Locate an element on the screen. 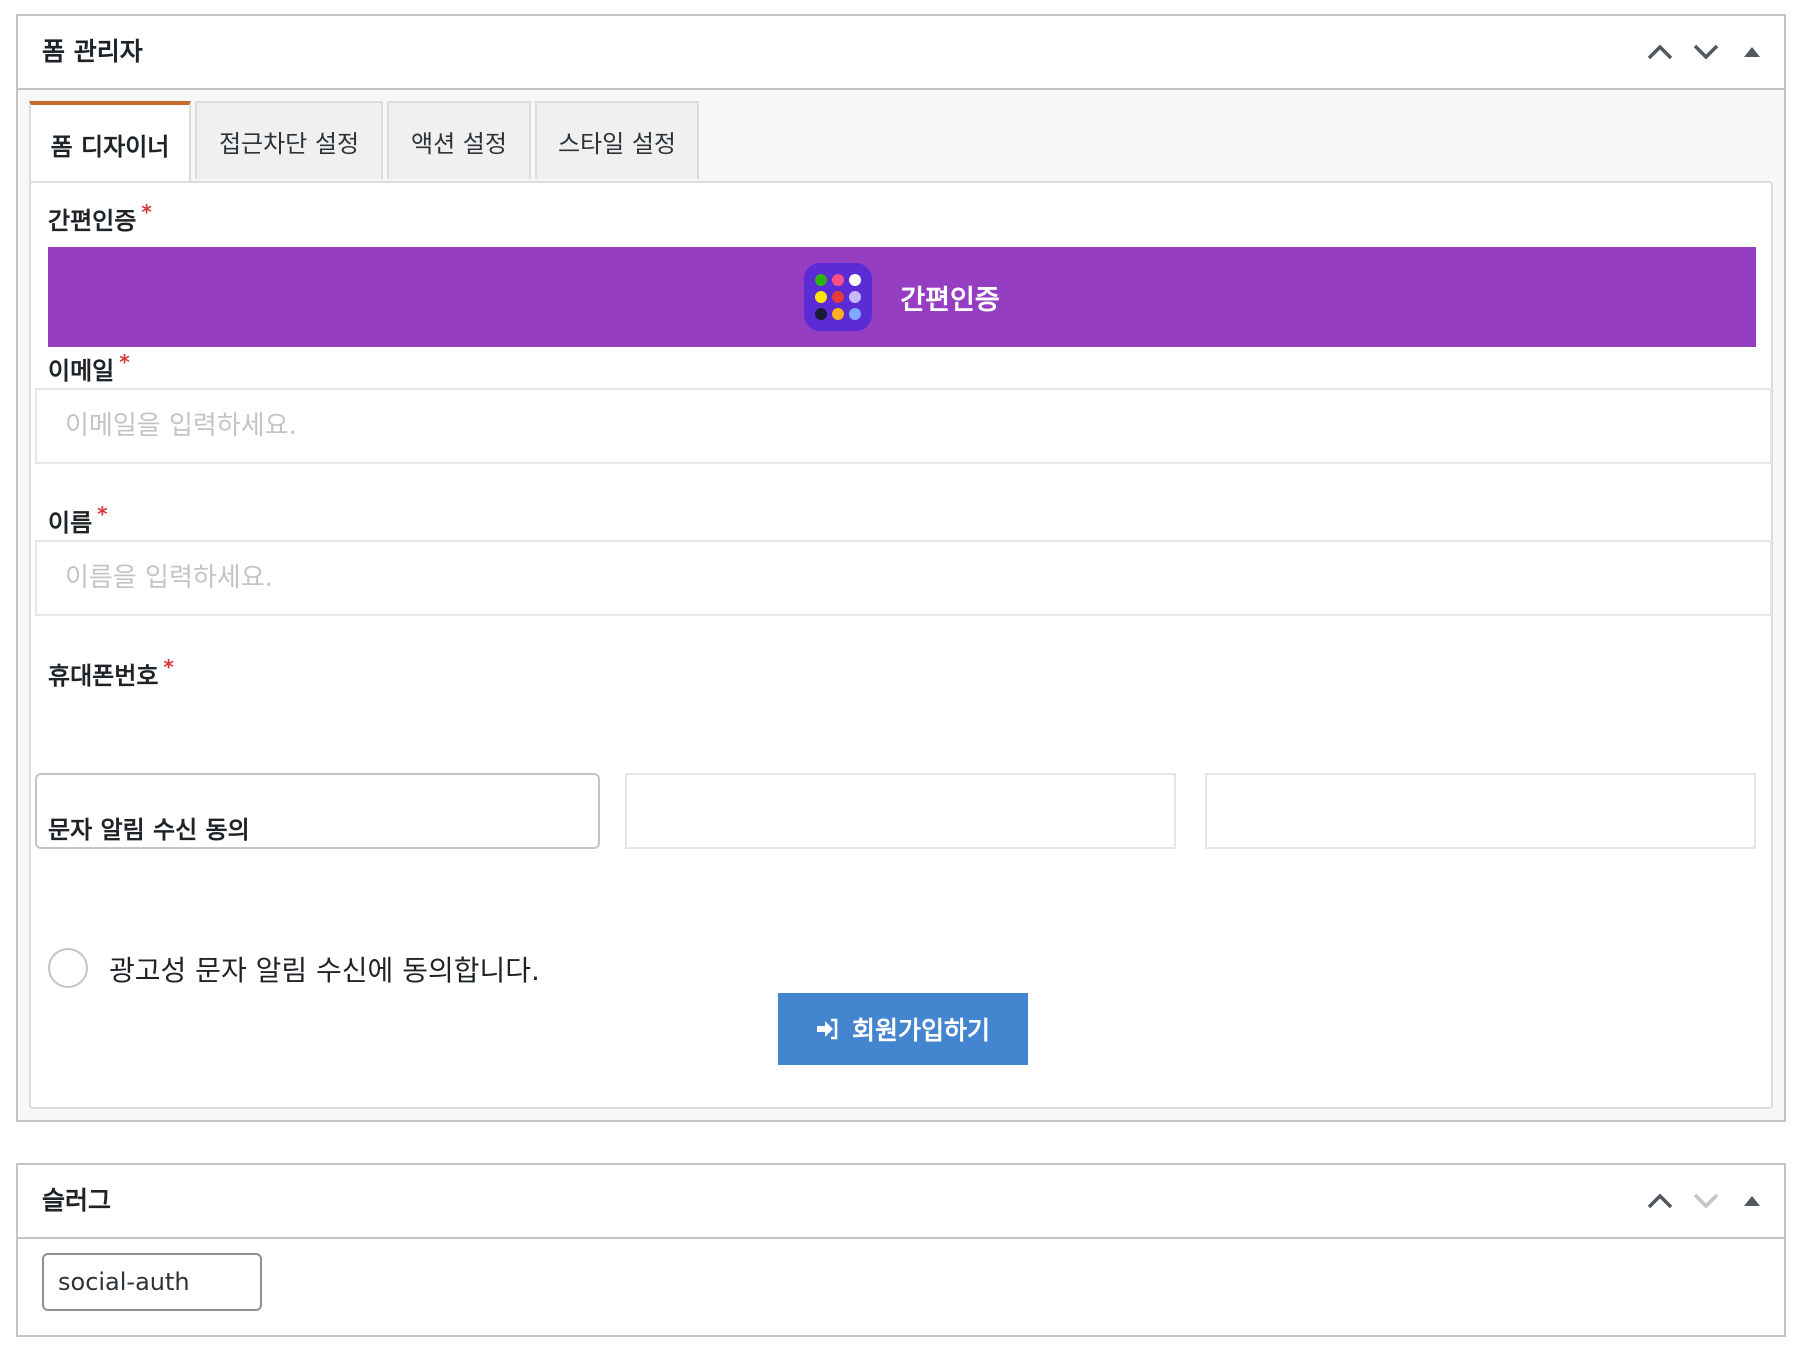 Image resolution: width=1804 pixels, height=1356 pixels. simple-auth-button: 간편인증 is located at coordinates (902, 297).